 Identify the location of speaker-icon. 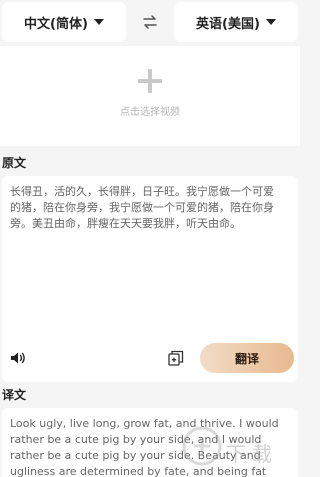
(18, 358).